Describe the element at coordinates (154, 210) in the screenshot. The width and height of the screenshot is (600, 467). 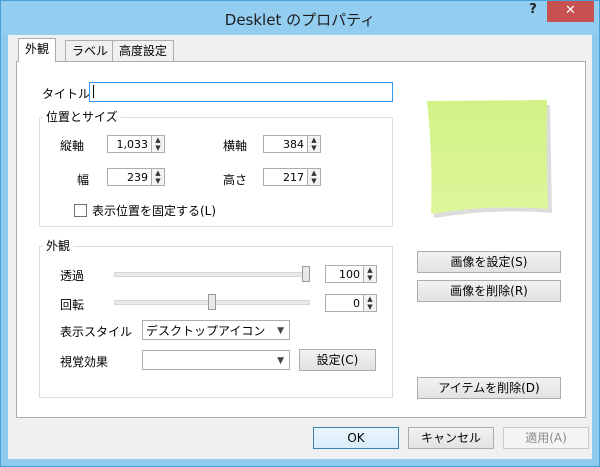
I see `lock-position-label: 表示位置を固定する(L)` at that location.